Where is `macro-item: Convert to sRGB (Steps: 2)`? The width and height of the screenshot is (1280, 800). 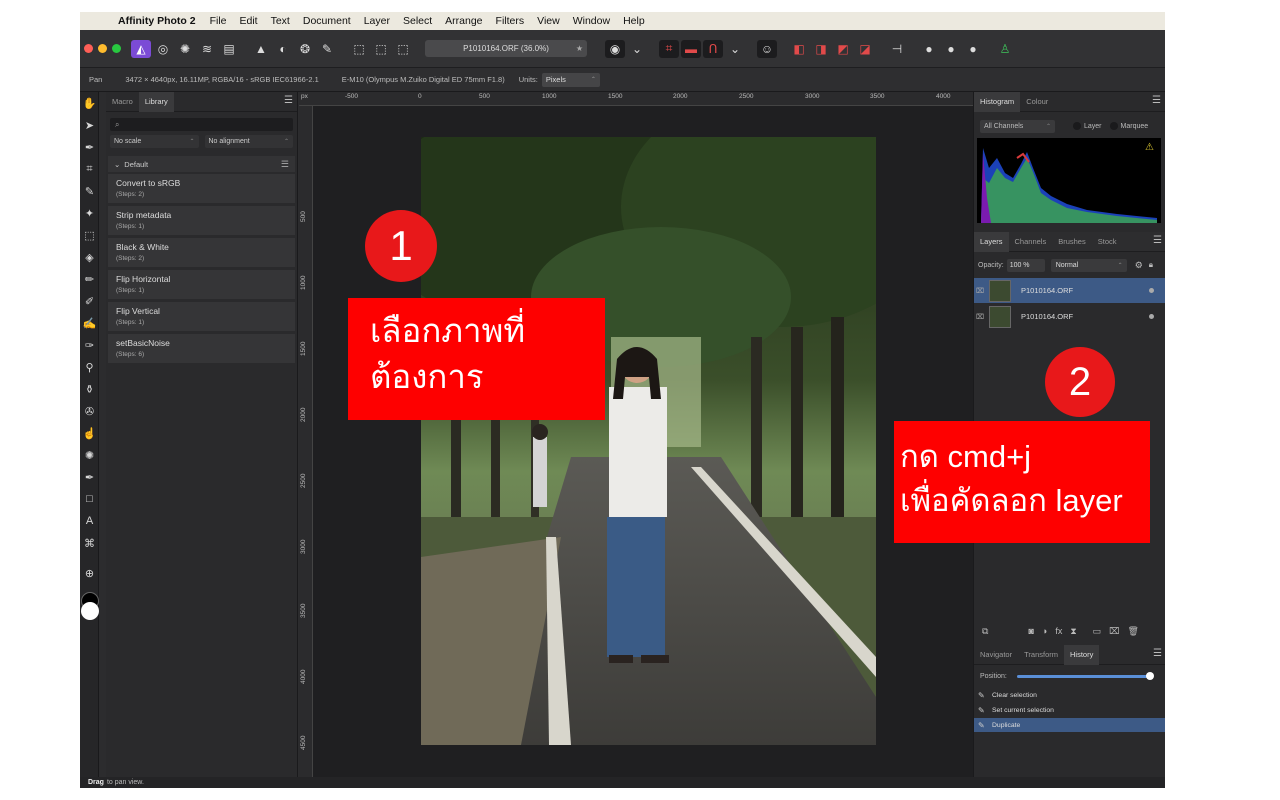
macro-item: Convert to sRGB (Steps: 2) is located at coordinates (201, 189).